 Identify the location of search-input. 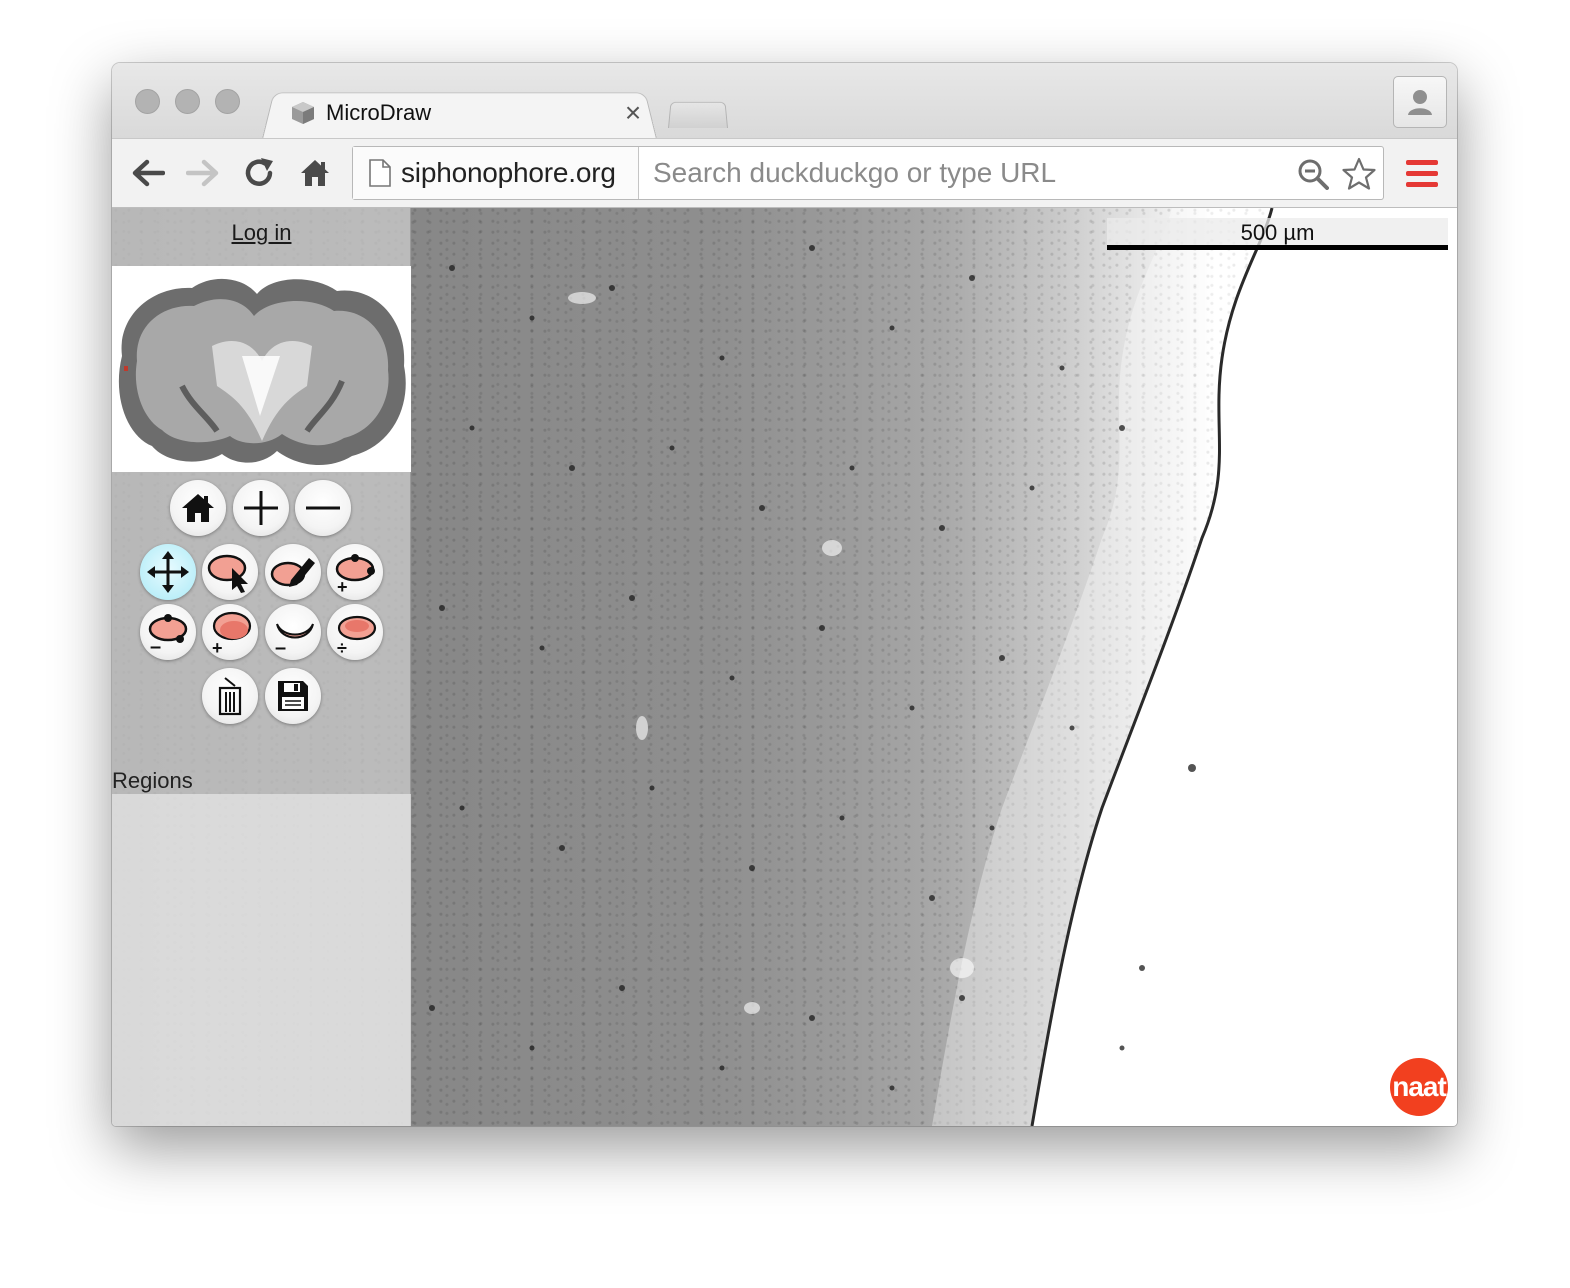
(966, 173).